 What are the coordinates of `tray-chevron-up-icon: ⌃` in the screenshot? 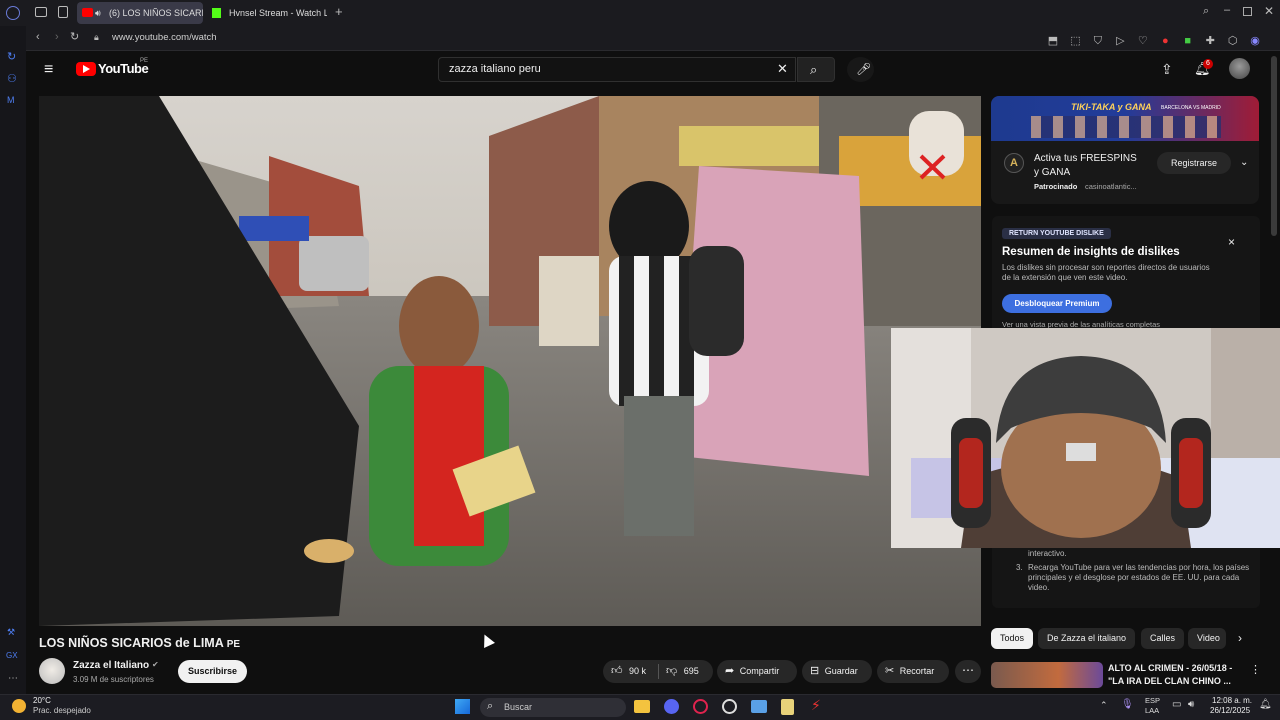 It's located at (1104, 705).